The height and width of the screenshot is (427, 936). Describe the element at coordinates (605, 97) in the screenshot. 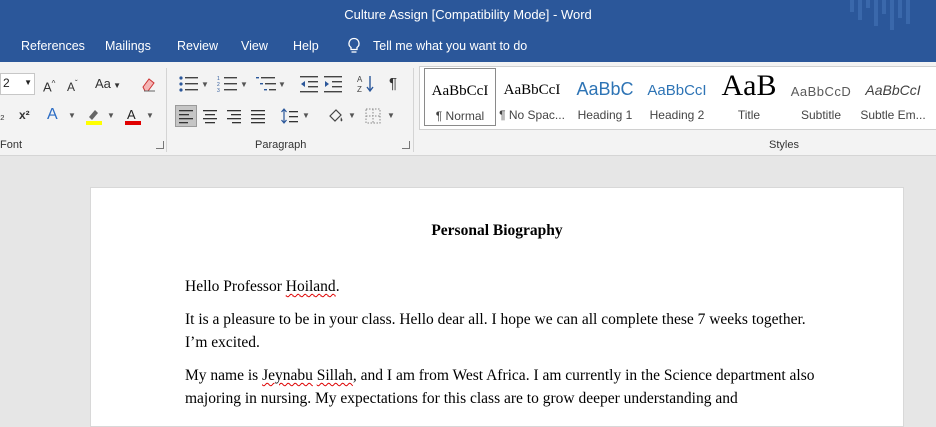

I see `style-heading-1: AaBbC Heading 1` at that location.